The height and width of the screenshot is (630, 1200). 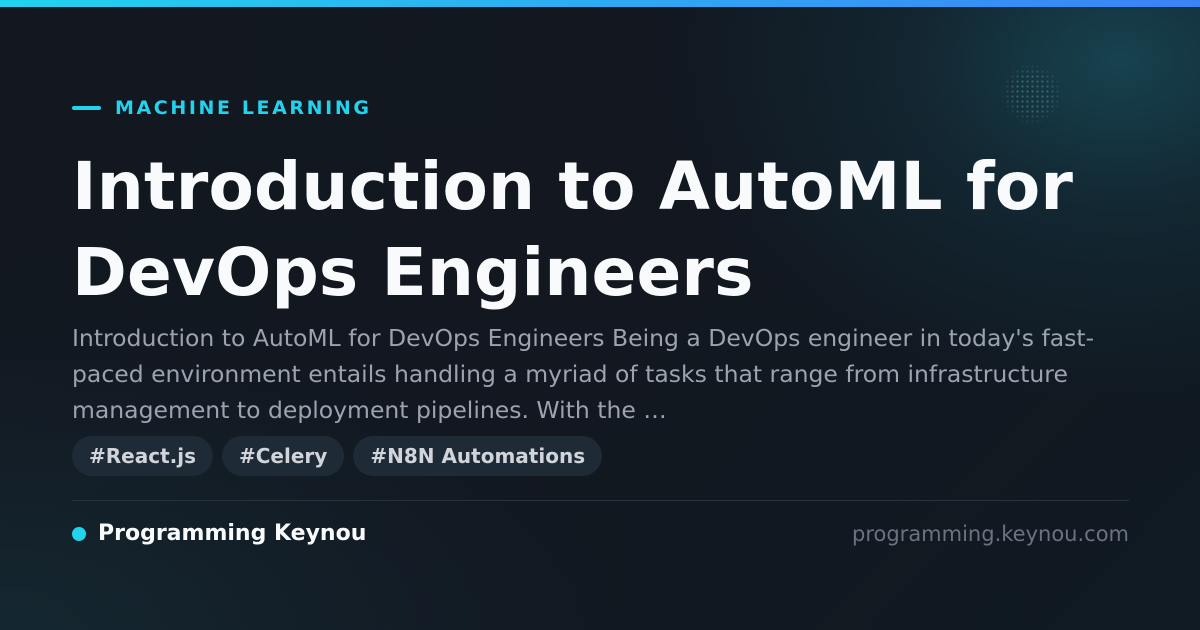 What do you see at coordinates (79, 534) in the screenshot?
I see `dot-icon` at bounding box center [79, 534].